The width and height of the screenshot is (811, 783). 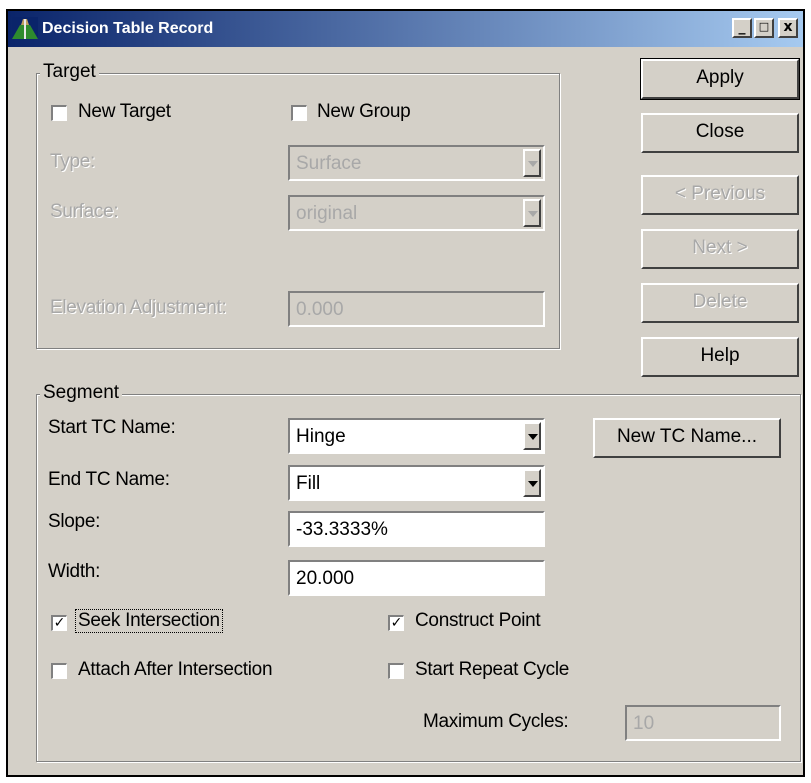 What do you see at coordinates (478, 620) in the screenshot?
I see `construct-point-label: Construct Point` at bounding box center [478, 620].